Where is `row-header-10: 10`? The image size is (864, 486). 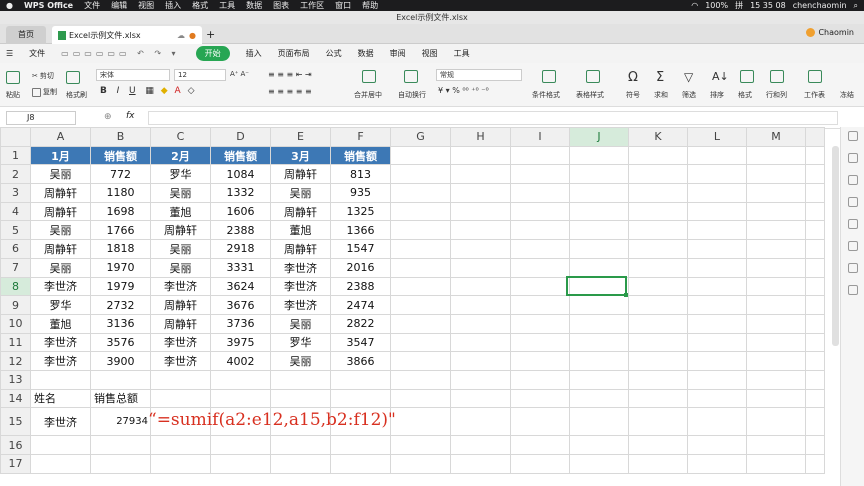 row-header-10: 10 is located at coordinates (15, 323).